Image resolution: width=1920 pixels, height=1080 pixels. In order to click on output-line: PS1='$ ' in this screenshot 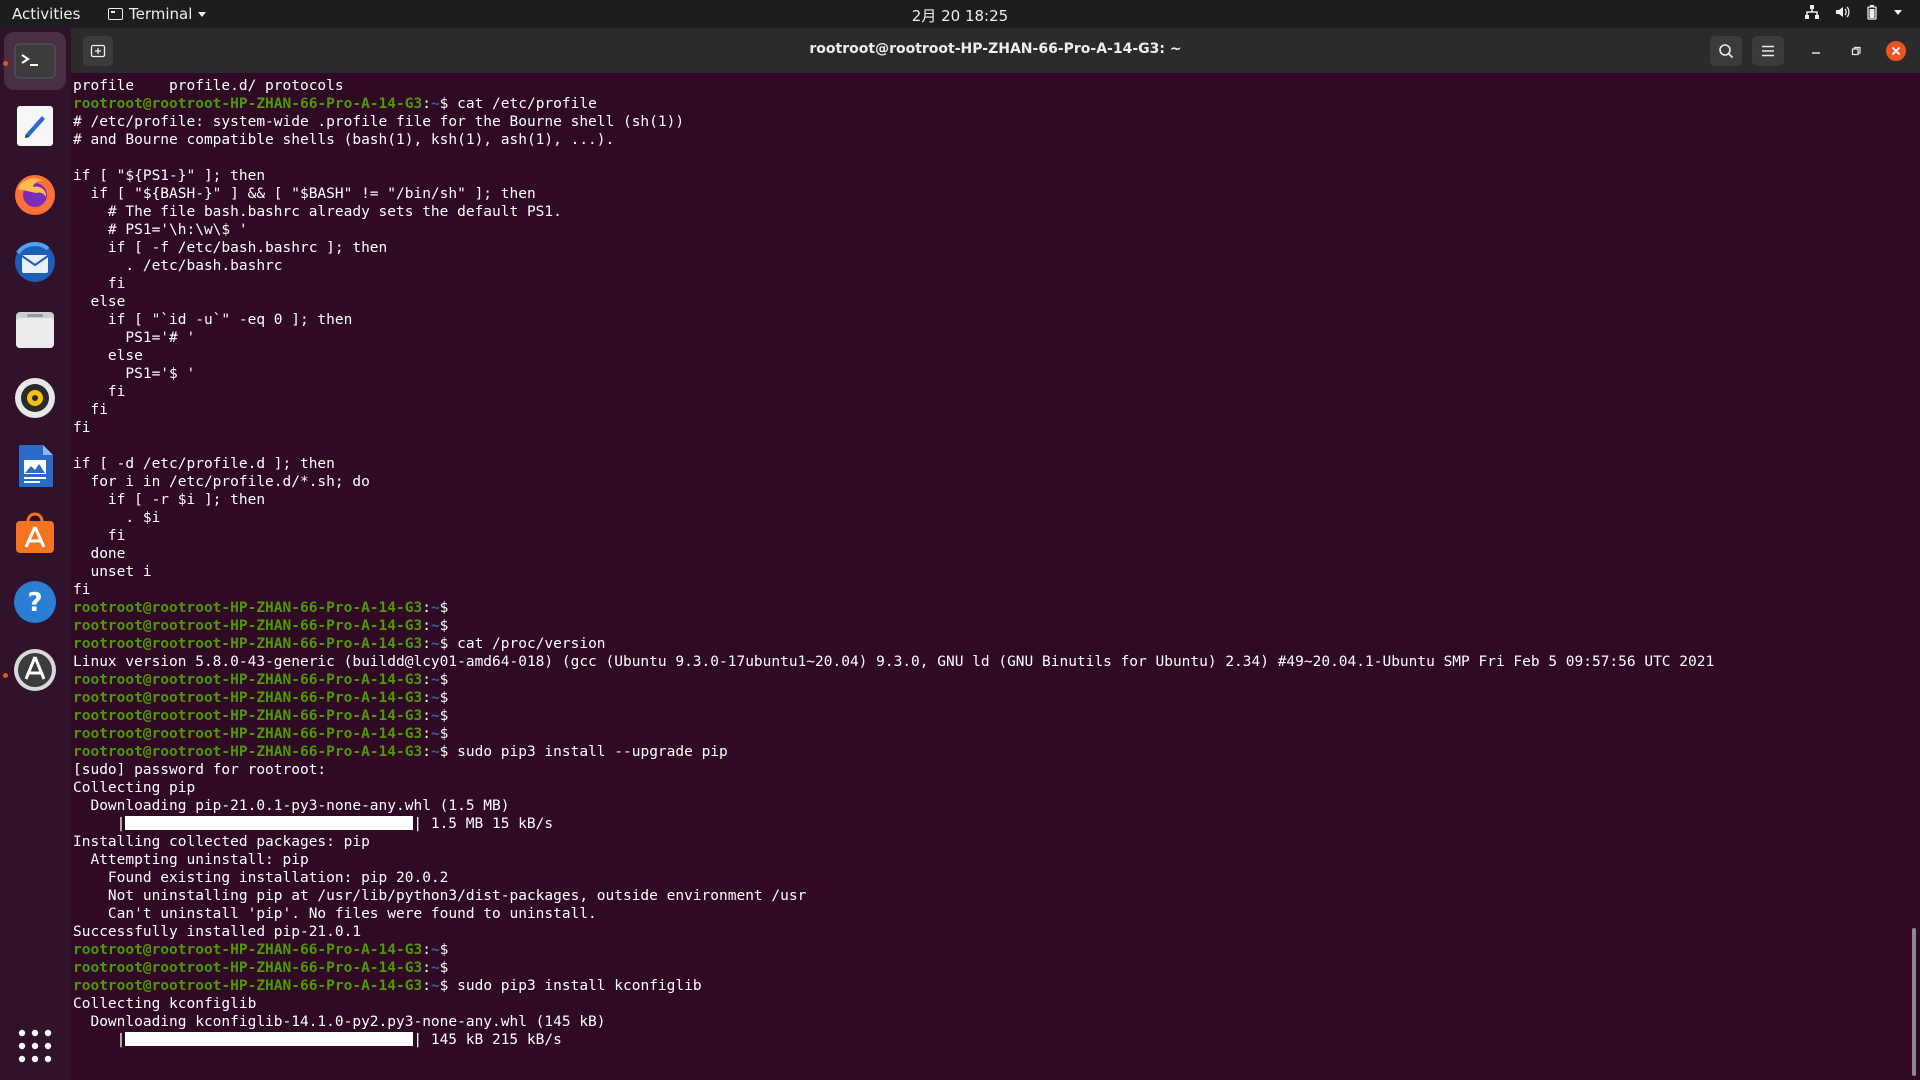, I will do `click(134, 374)`.